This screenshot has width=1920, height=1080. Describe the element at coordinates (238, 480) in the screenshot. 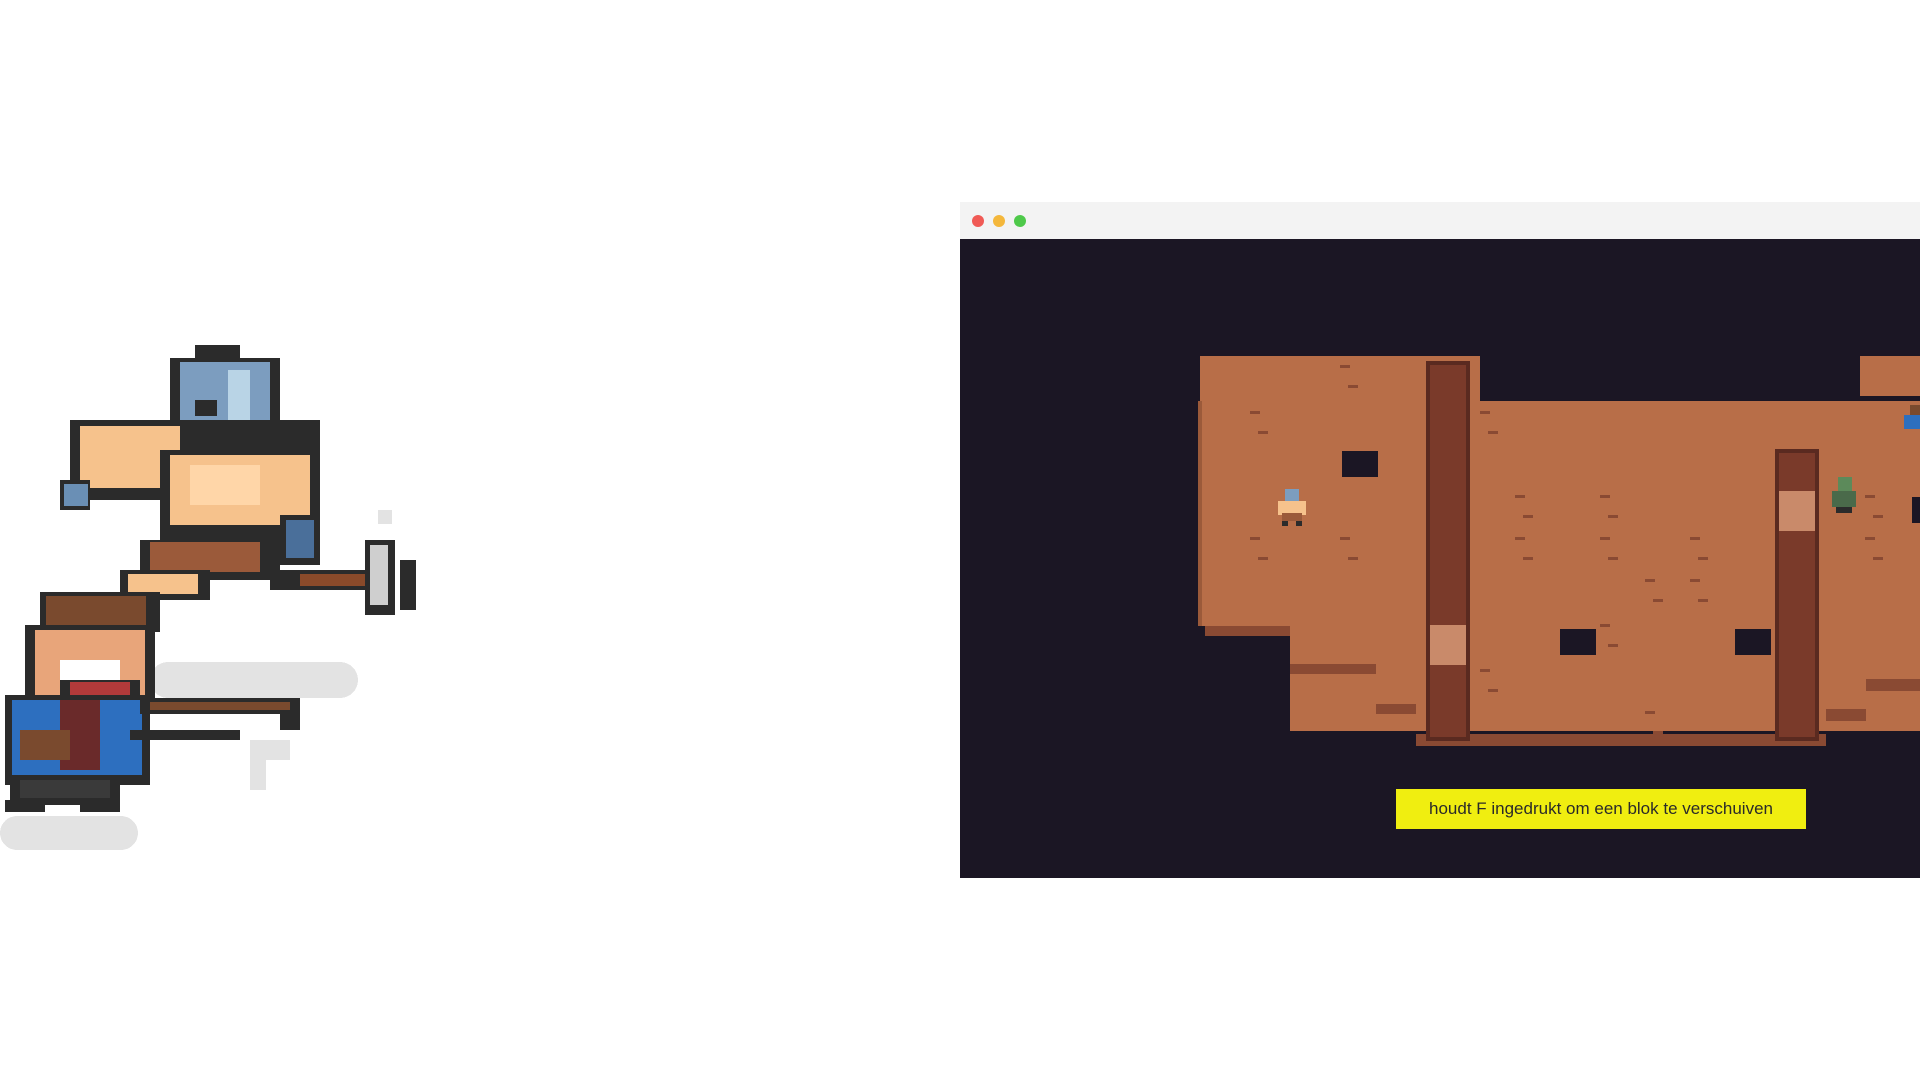

I see `masked-warrior-sprite` at that location.